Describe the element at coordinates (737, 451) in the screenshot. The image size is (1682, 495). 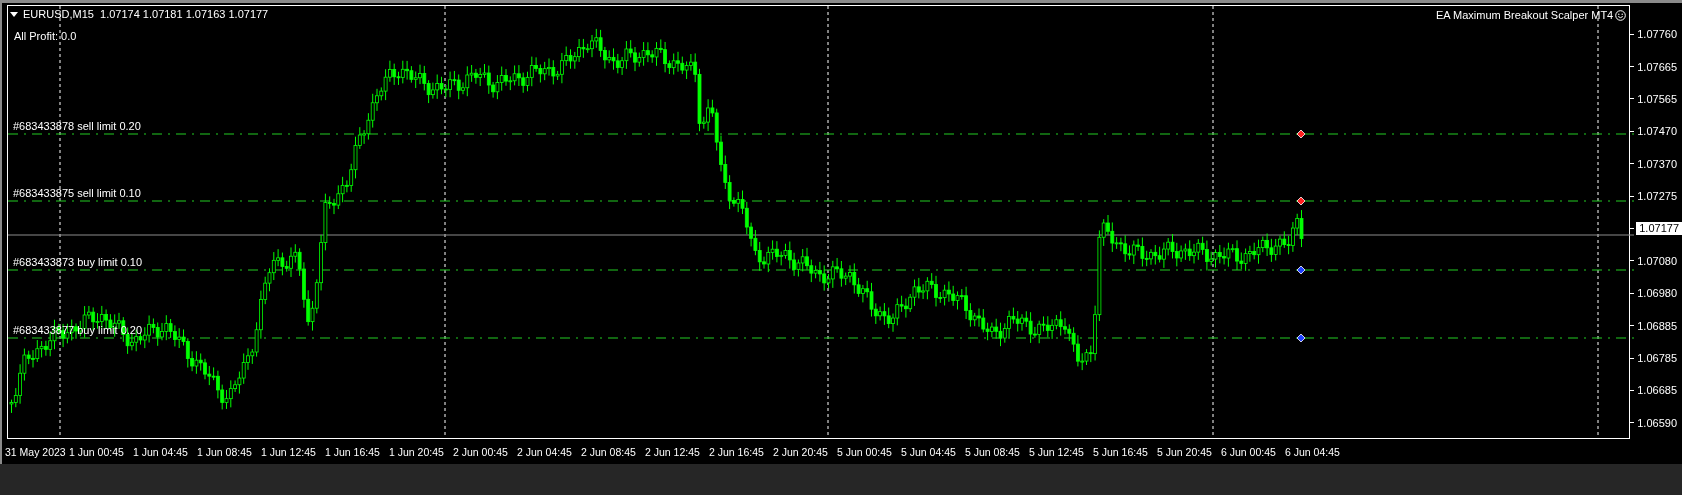
I see `time-axis-label: 2 Jun 16:45` at that location.